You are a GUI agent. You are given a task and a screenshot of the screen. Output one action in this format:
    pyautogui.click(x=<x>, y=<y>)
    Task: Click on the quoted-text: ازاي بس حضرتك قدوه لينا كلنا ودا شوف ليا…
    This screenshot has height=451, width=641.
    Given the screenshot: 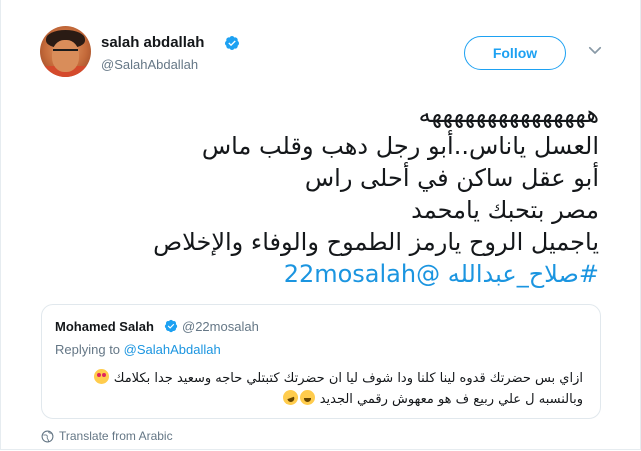 What is the action you would take?
    pyautogui.click(x=318, y=389)
    